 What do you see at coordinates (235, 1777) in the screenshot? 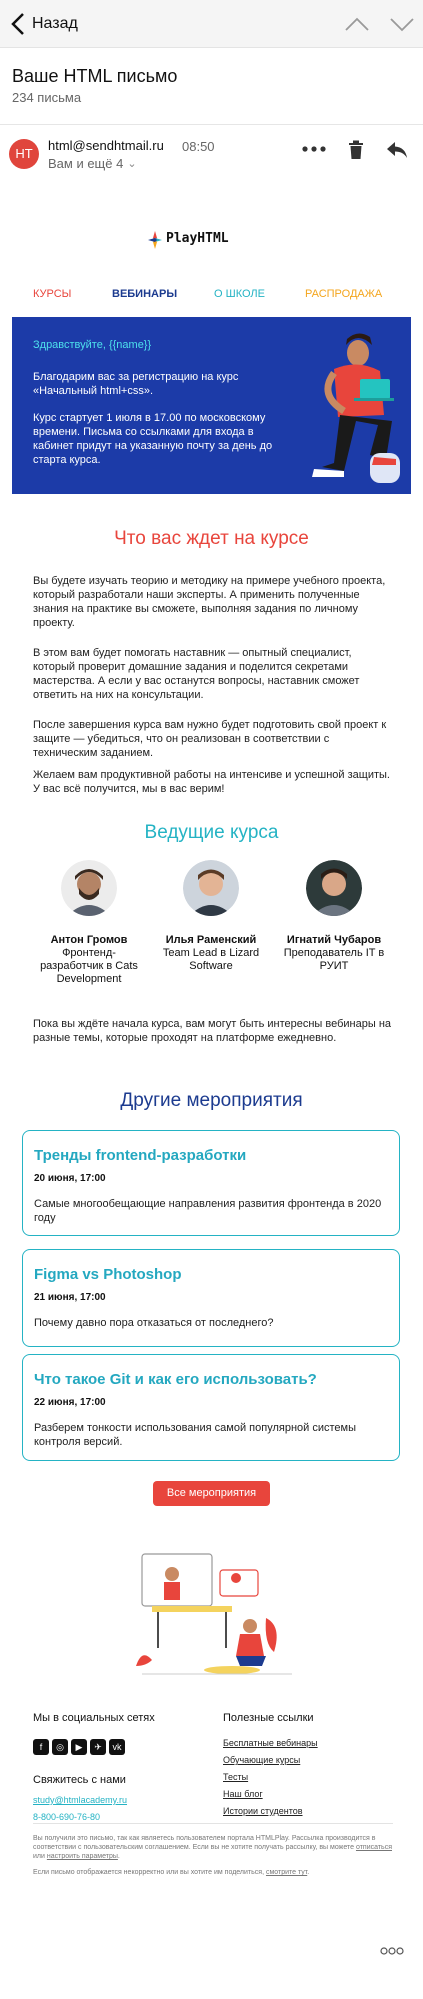
I see `footer-link: Тесты` at bounding box center [235, 1777].